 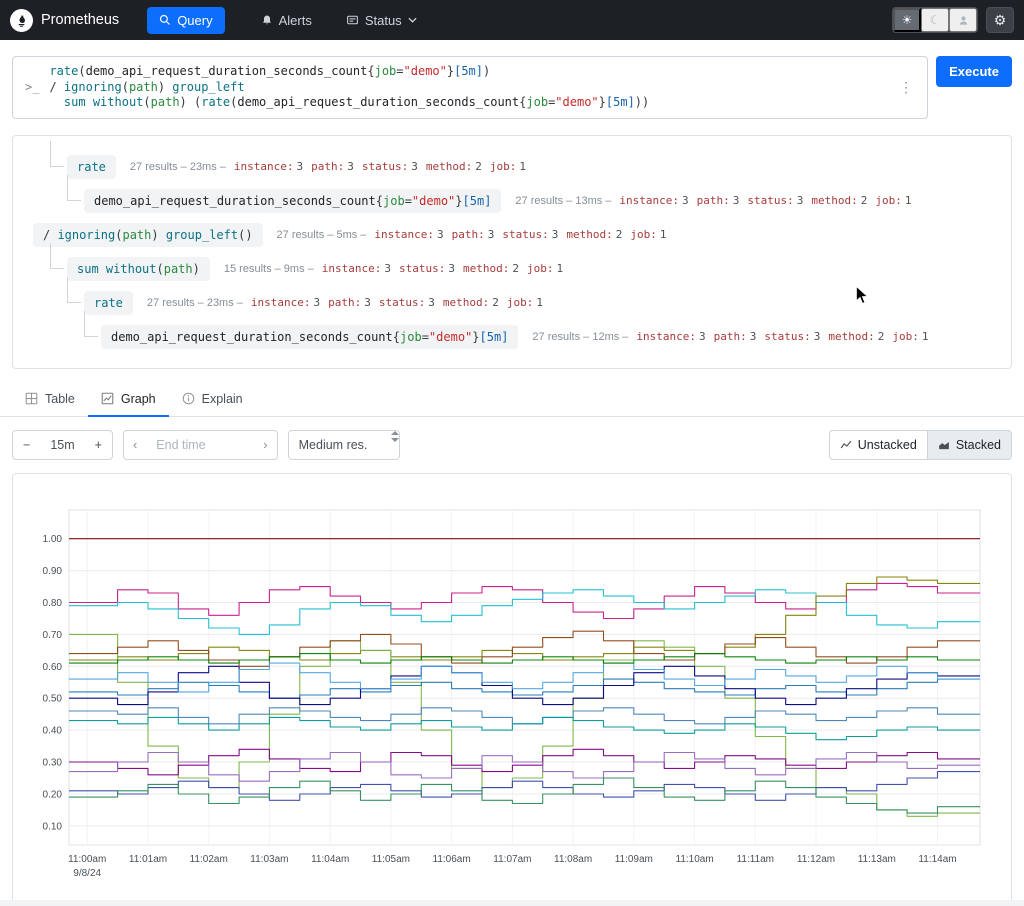 I want to click on stacking-toggle: Unstacked Stacked, so click(x=920, y=444).